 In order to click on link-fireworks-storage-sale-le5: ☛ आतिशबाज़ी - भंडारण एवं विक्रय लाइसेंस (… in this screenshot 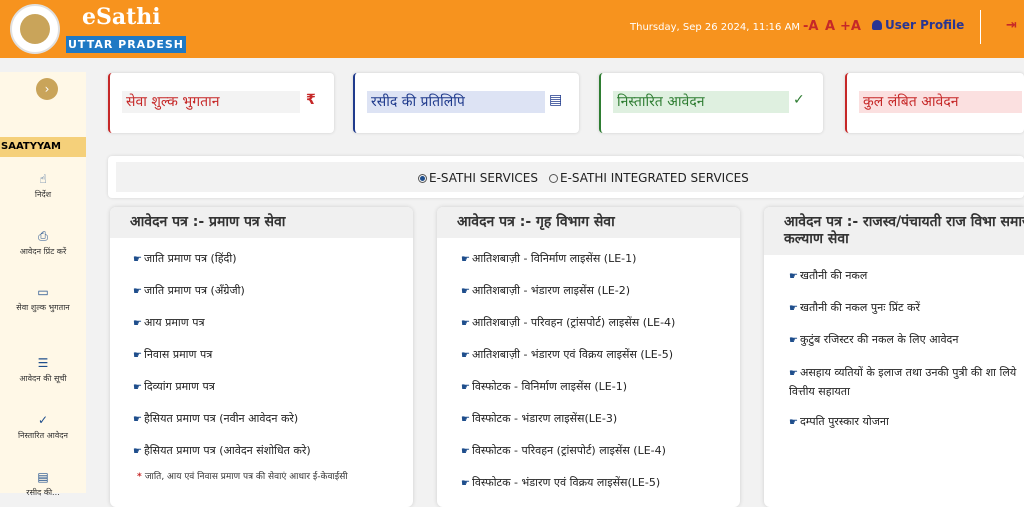, I will do `click(567, 354)`.